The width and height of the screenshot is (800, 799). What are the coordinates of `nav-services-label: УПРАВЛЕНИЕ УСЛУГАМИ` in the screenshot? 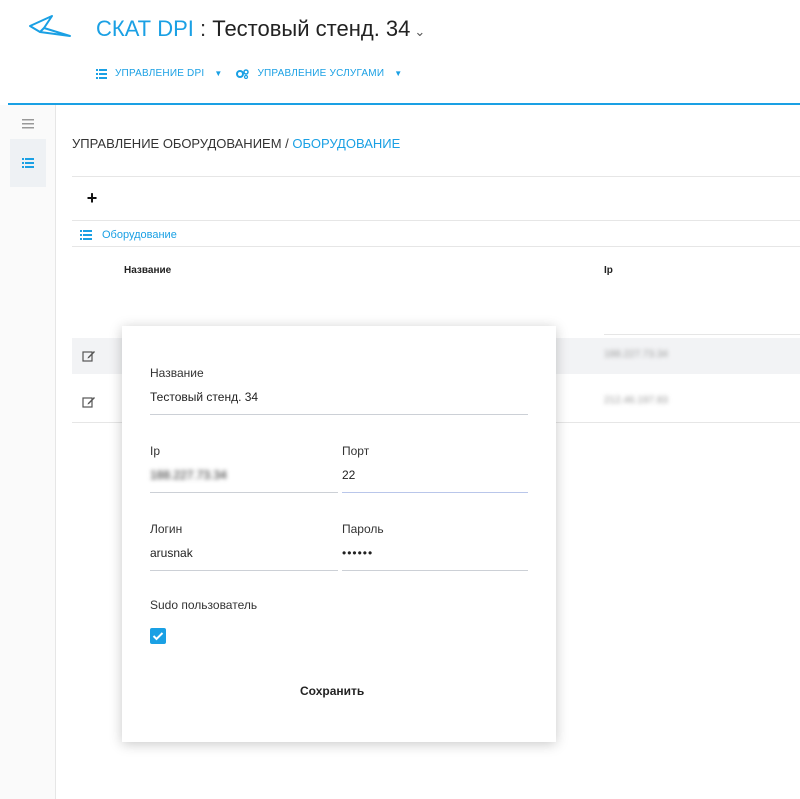 It's located at (321, 73).